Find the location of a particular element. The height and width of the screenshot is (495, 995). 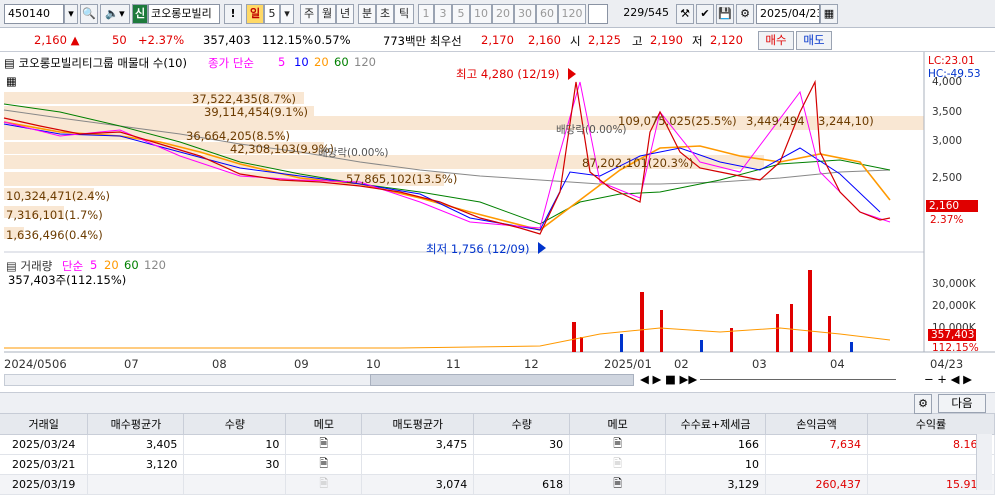

scrollbar-thumb is located at coordinates (502, 380).